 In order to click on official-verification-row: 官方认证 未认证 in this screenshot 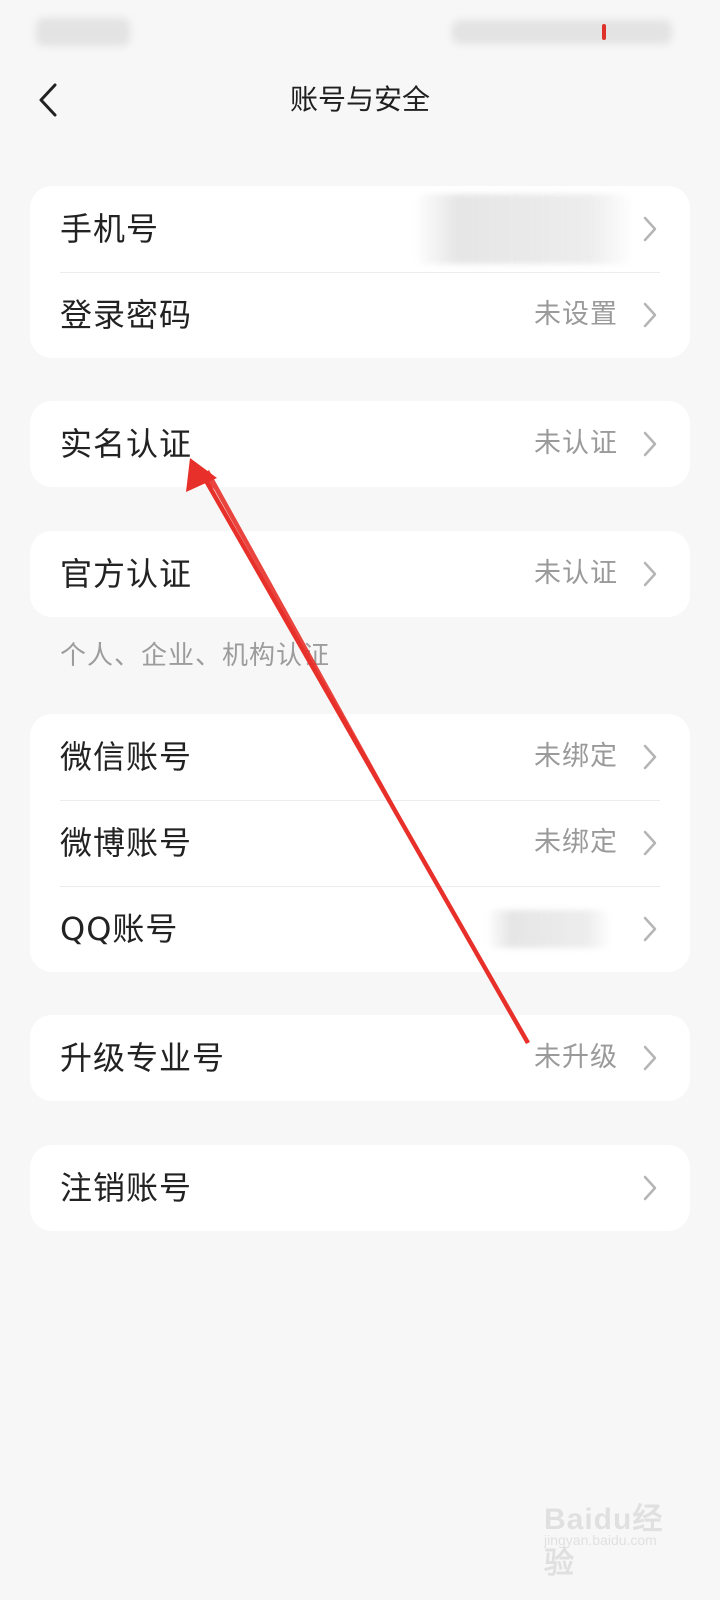, I will do `click(360, 574)`.